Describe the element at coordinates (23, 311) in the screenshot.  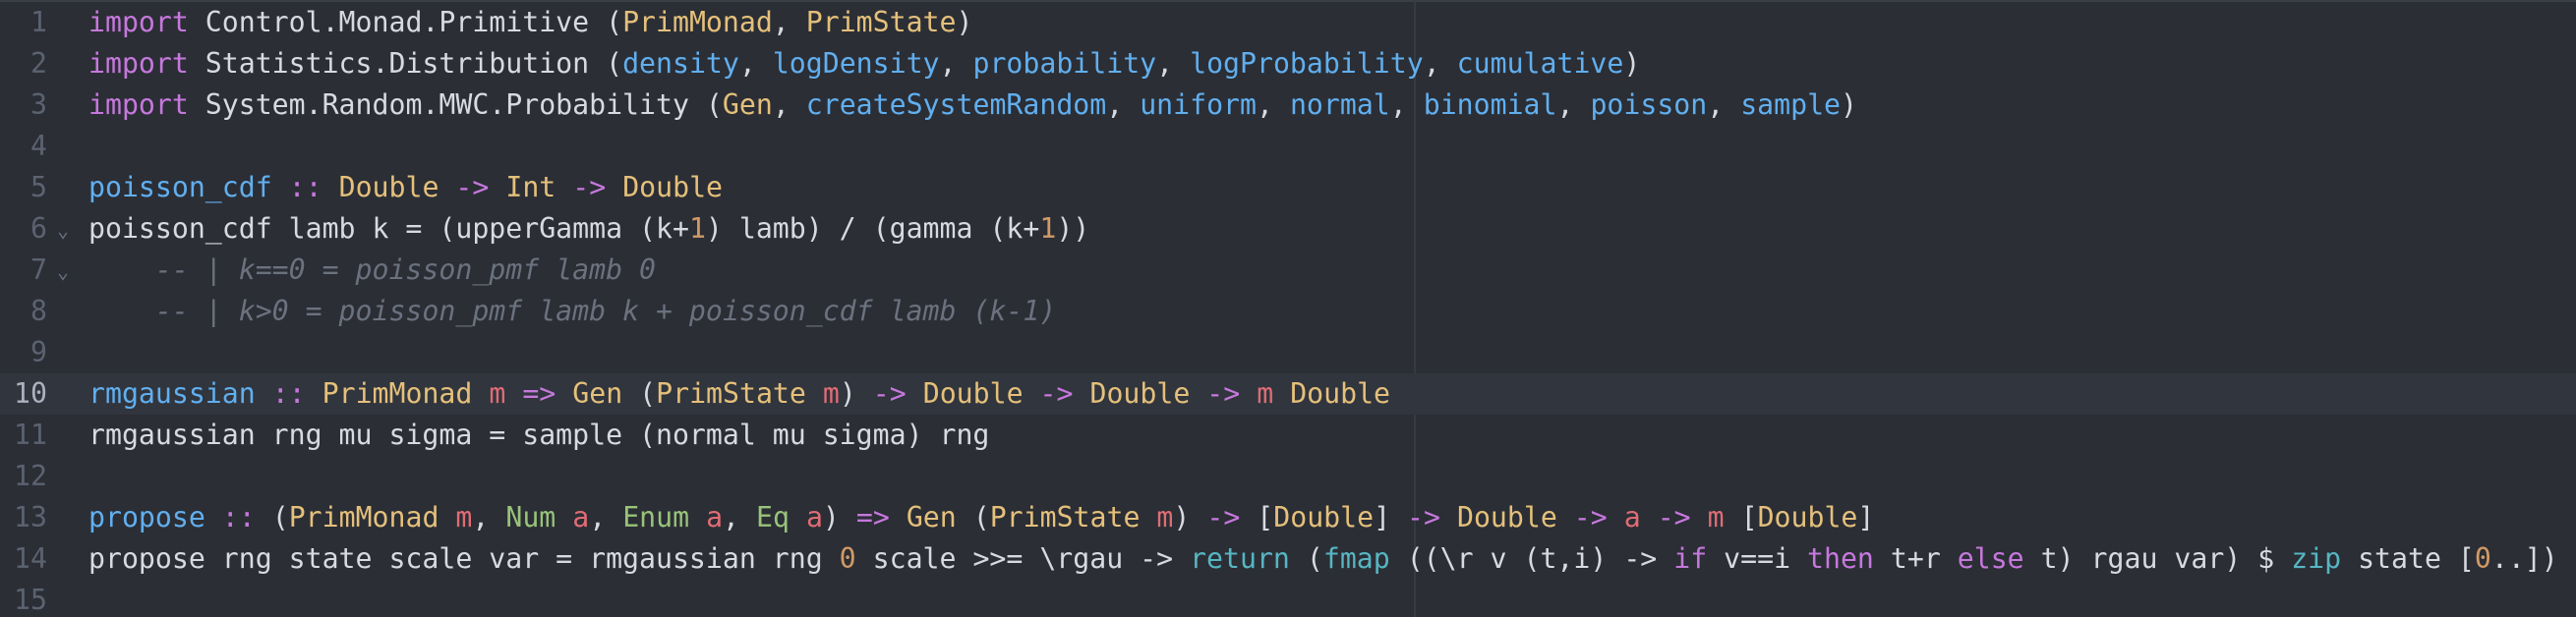
I see `line-number: 8` at that location.